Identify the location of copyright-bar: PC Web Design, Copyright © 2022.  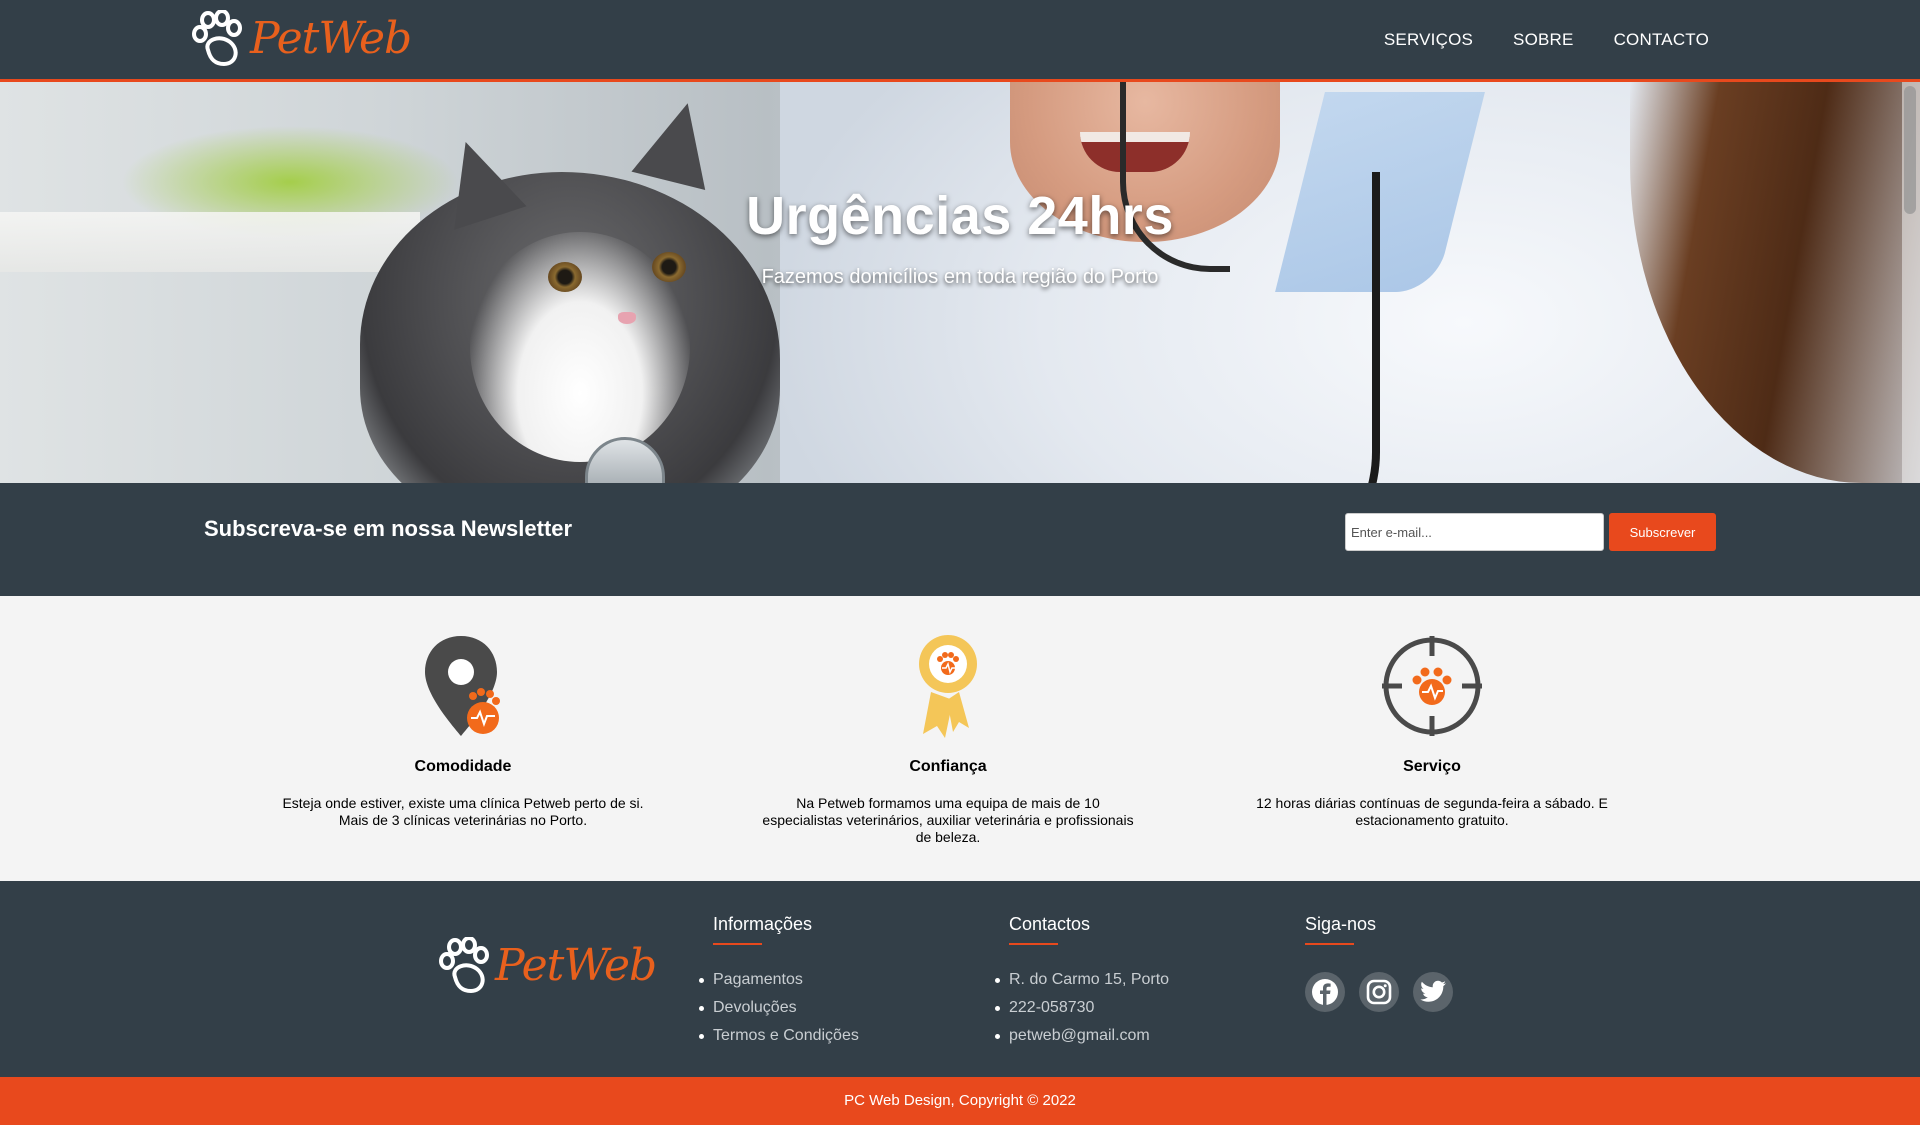
(960, 1101).